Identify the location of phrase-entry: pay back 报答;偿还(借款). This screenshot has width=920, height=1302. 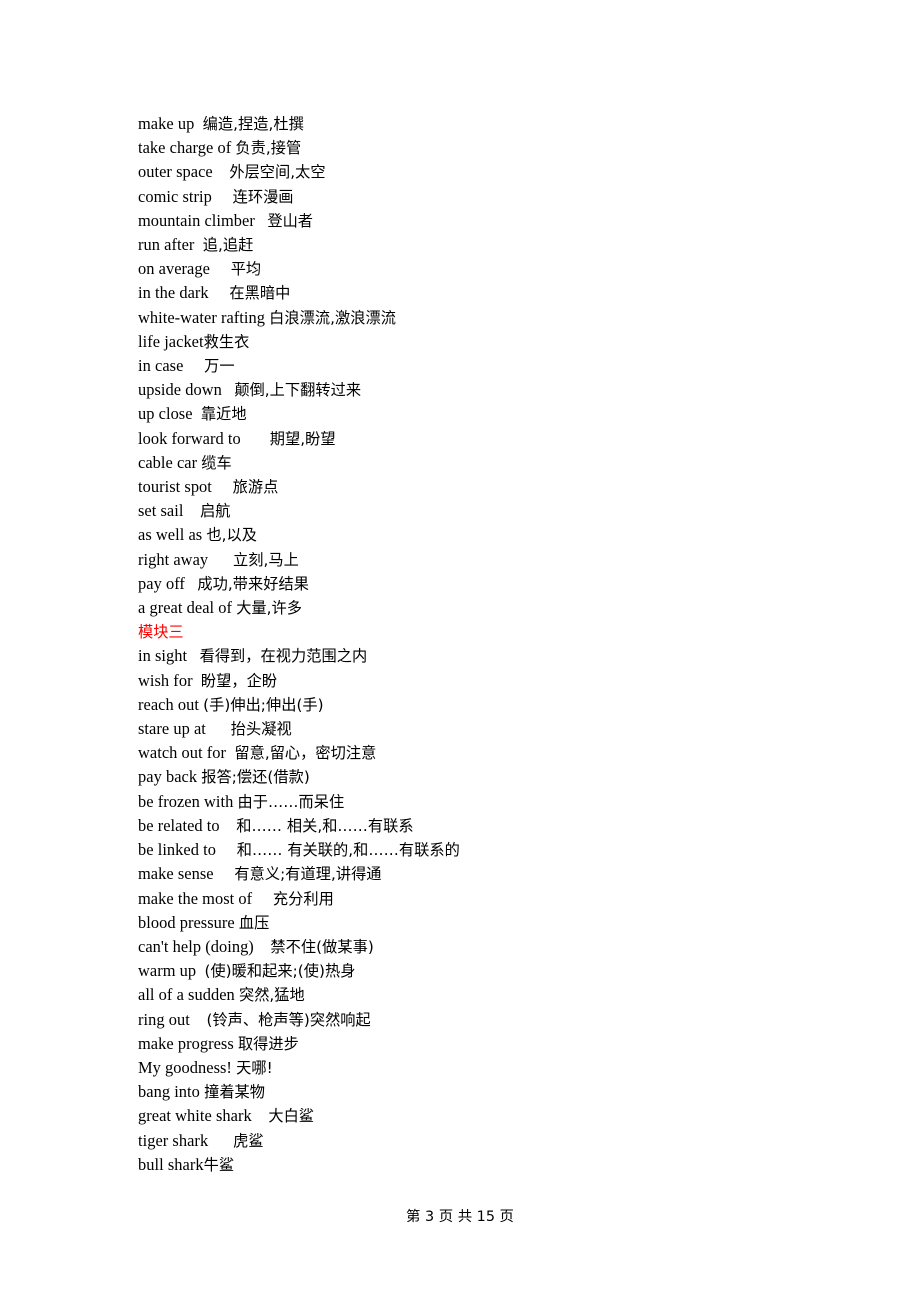
(488, 777).